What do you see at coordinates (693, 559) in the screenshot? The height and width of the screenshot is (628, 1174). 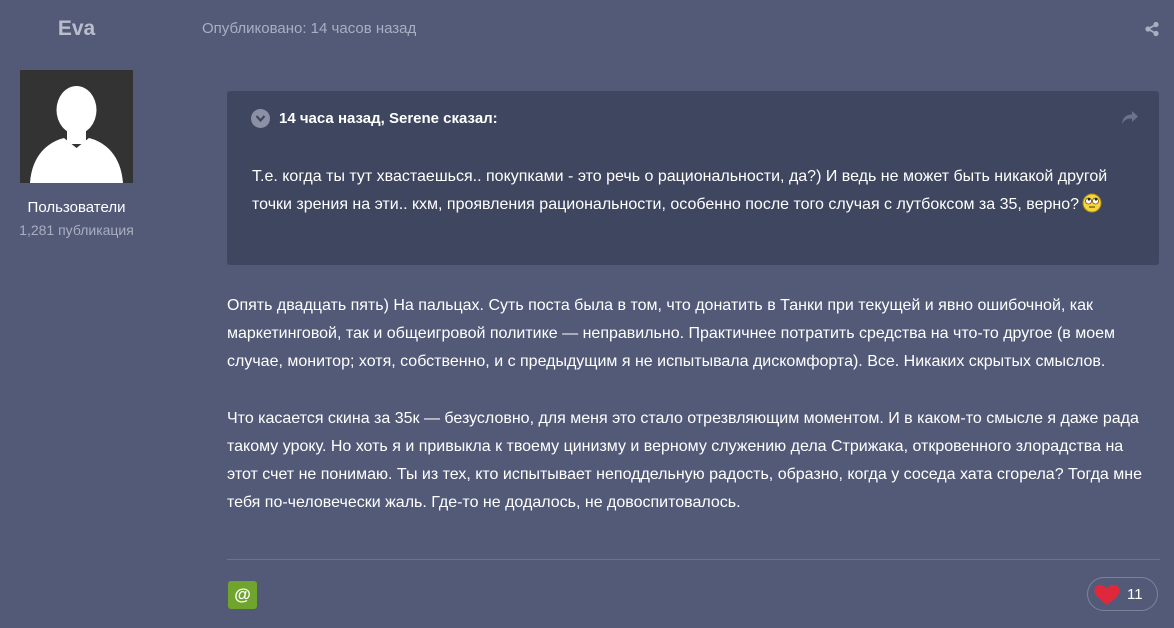 I see `divider` at bounding box center [693, 559].